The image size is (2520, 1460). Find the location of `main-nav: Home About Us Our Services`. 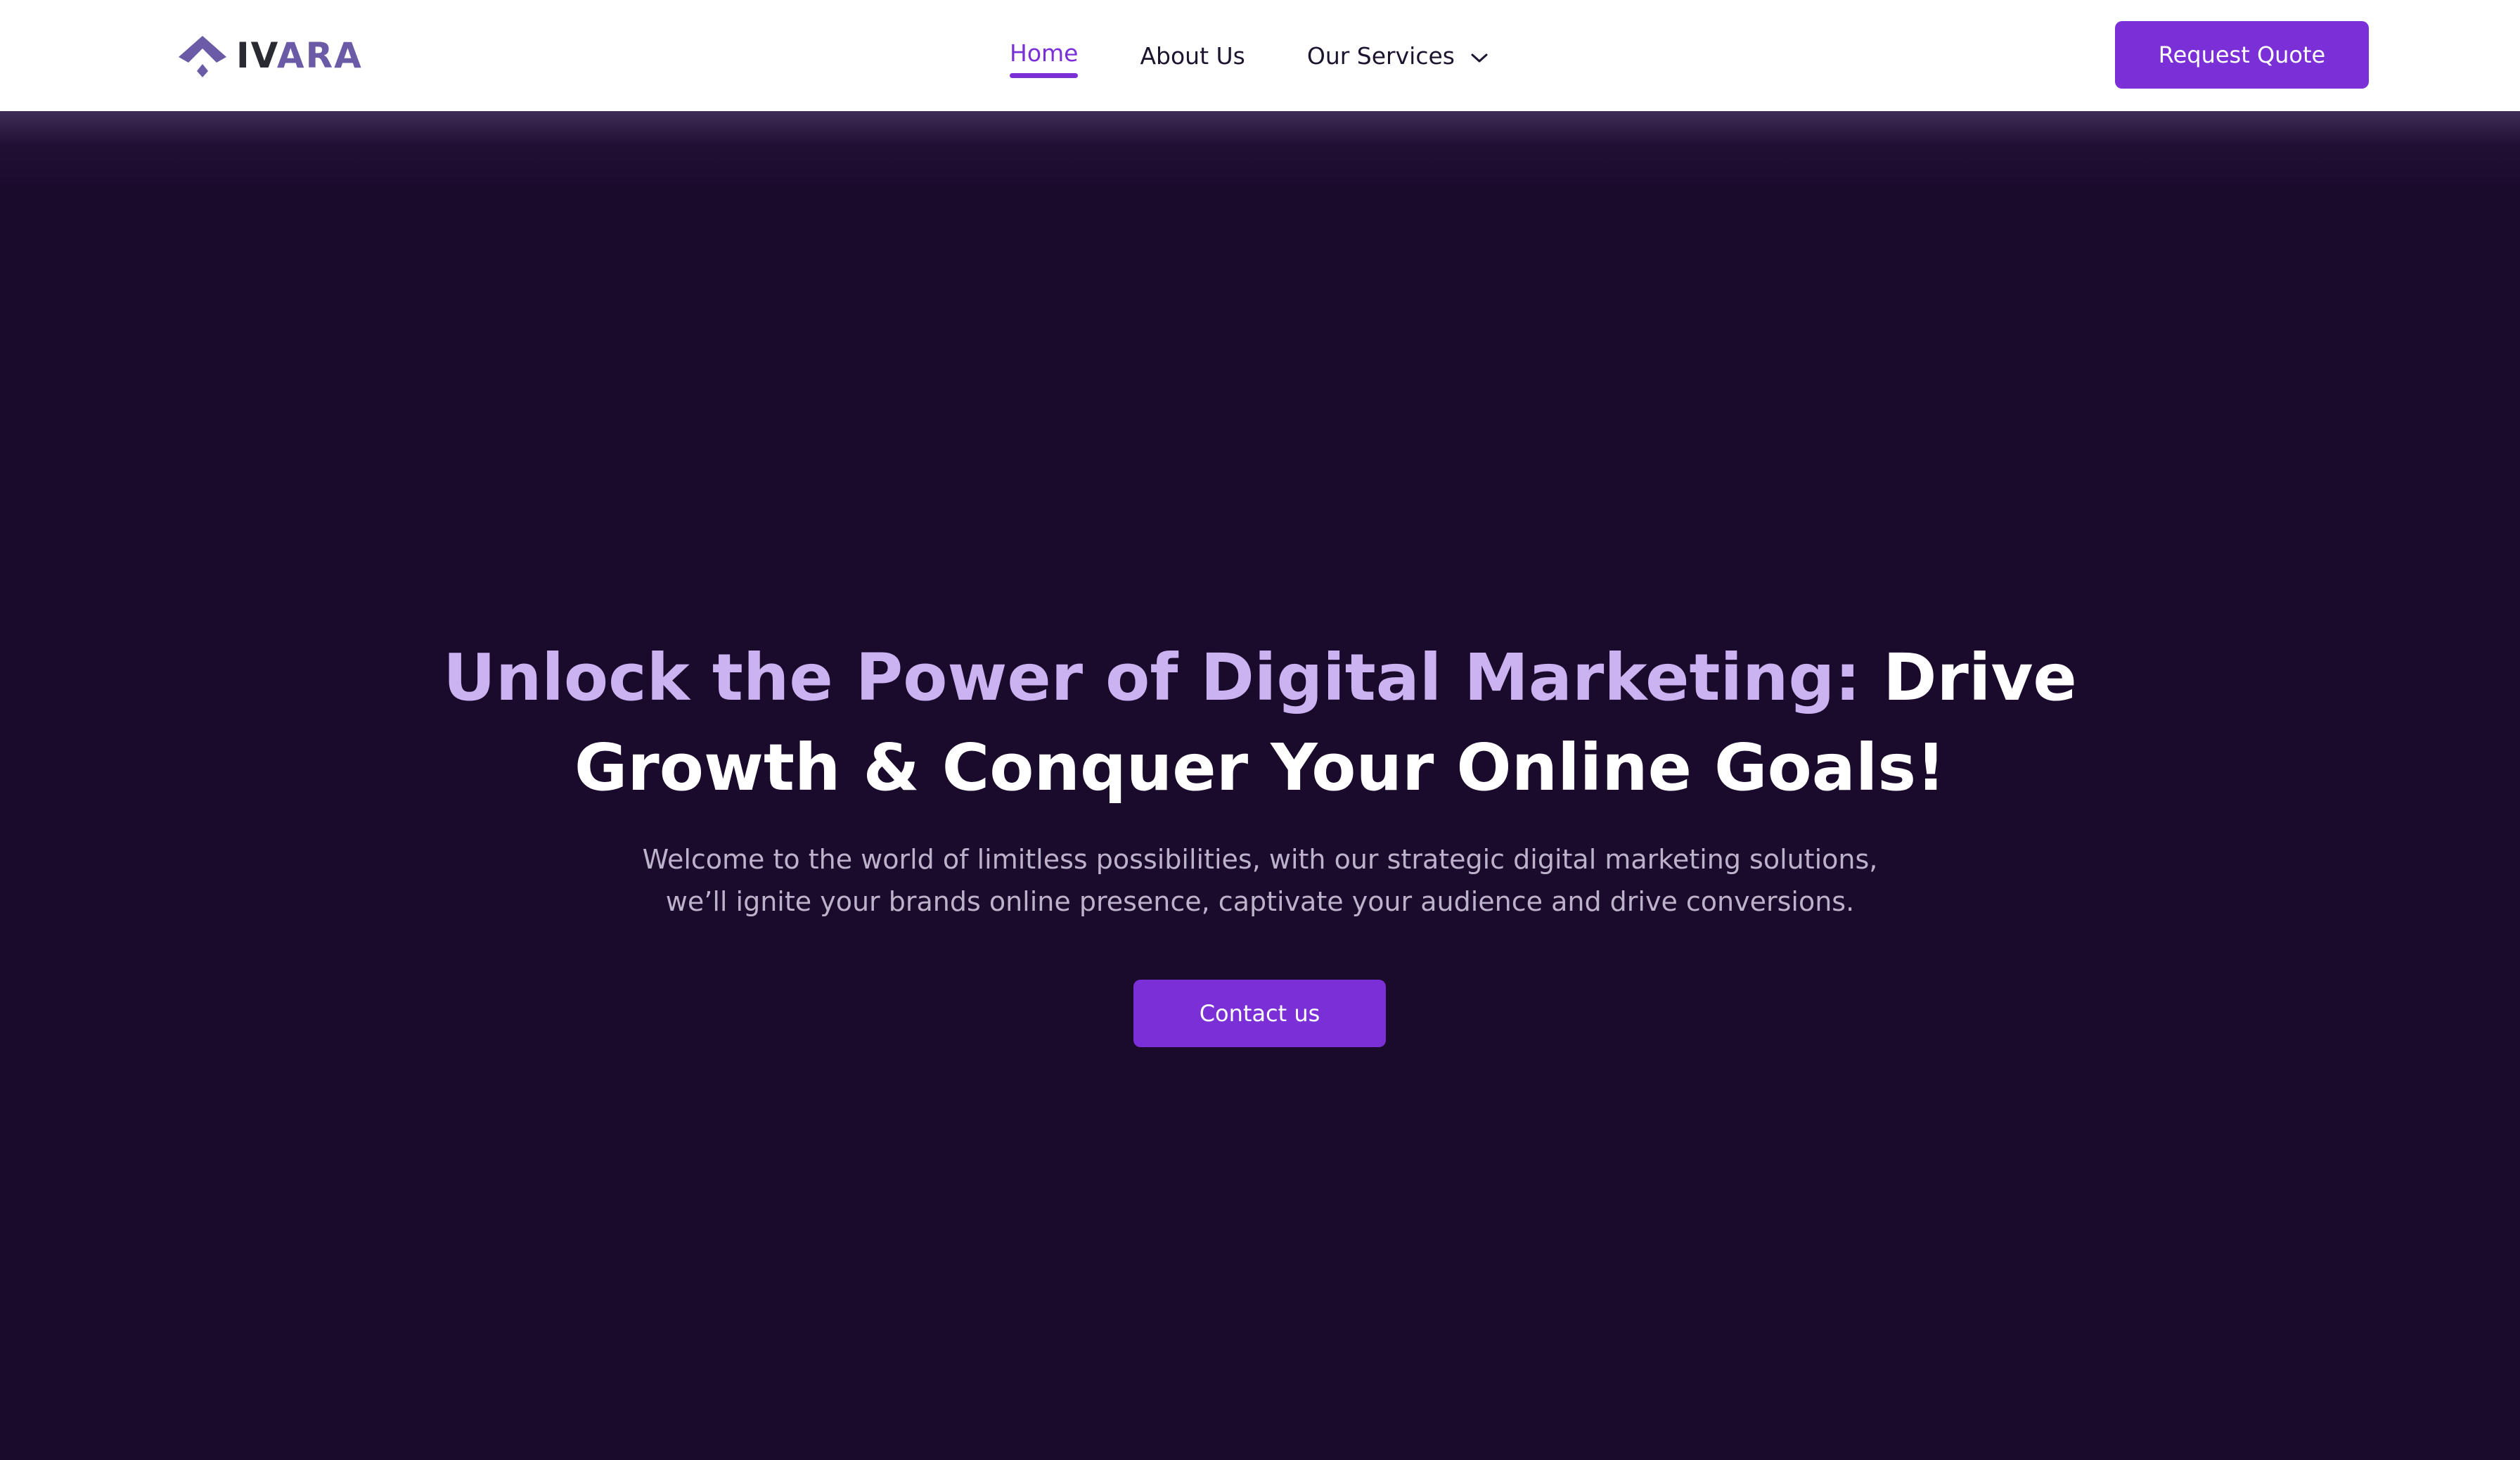

main-nav: Home About Us Our Services is located at coordinates (1250, 55).